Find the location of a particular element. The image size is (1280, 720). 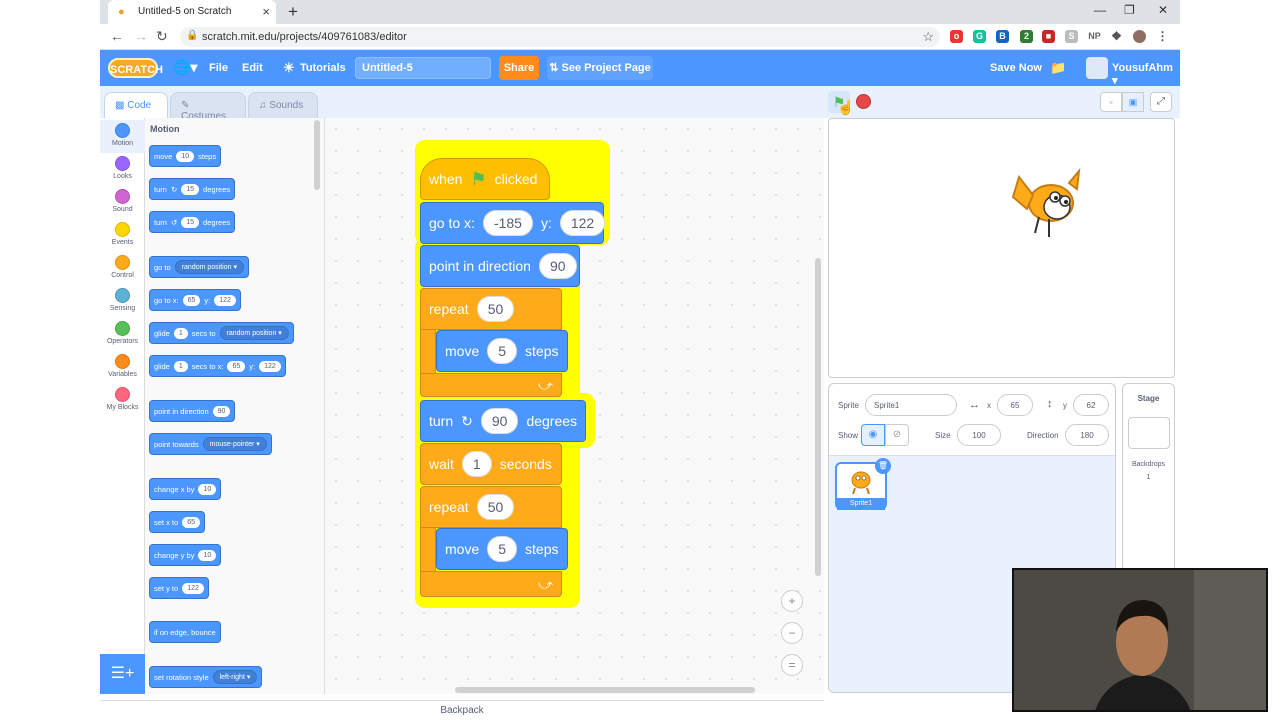

extension-icon: B is located at coordinates (1002, 36).